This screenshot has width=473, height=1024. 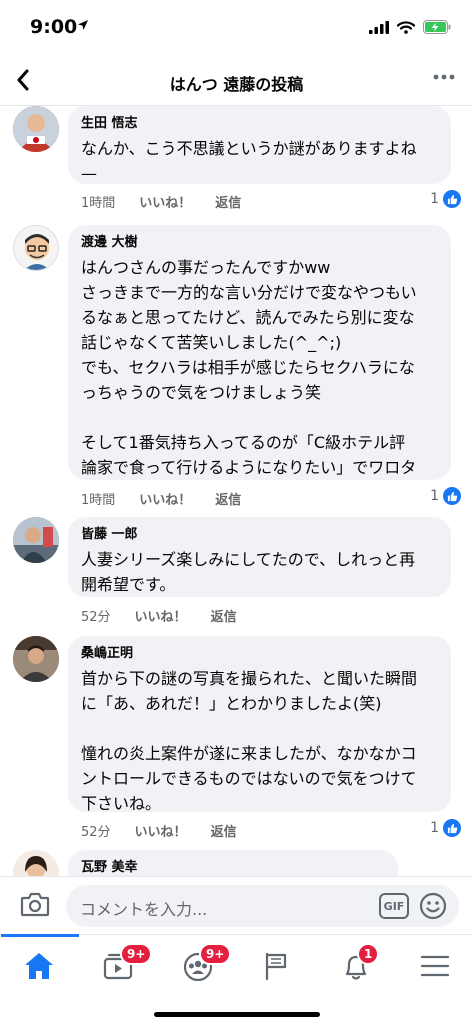 What do you see at coordinates (248, 572) in the screenshot?
I see `comment-text: 人妻シリーズ楽しみにしてたので、しれっと再 開希望です。` at bounding box center [248, 572].